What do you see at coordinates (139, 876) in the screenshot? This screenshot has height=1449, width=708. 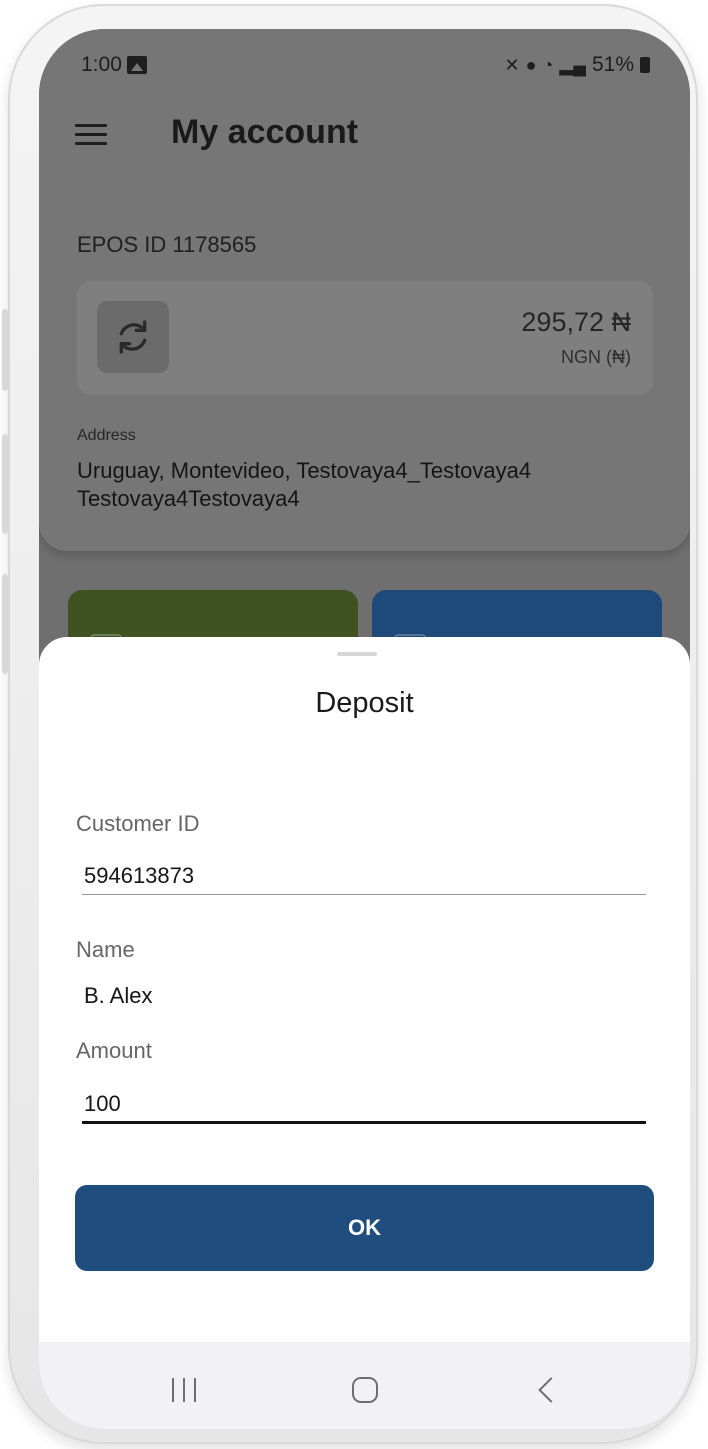 I see `customer-id-field: 594613873` at bounding box center [139, 876].